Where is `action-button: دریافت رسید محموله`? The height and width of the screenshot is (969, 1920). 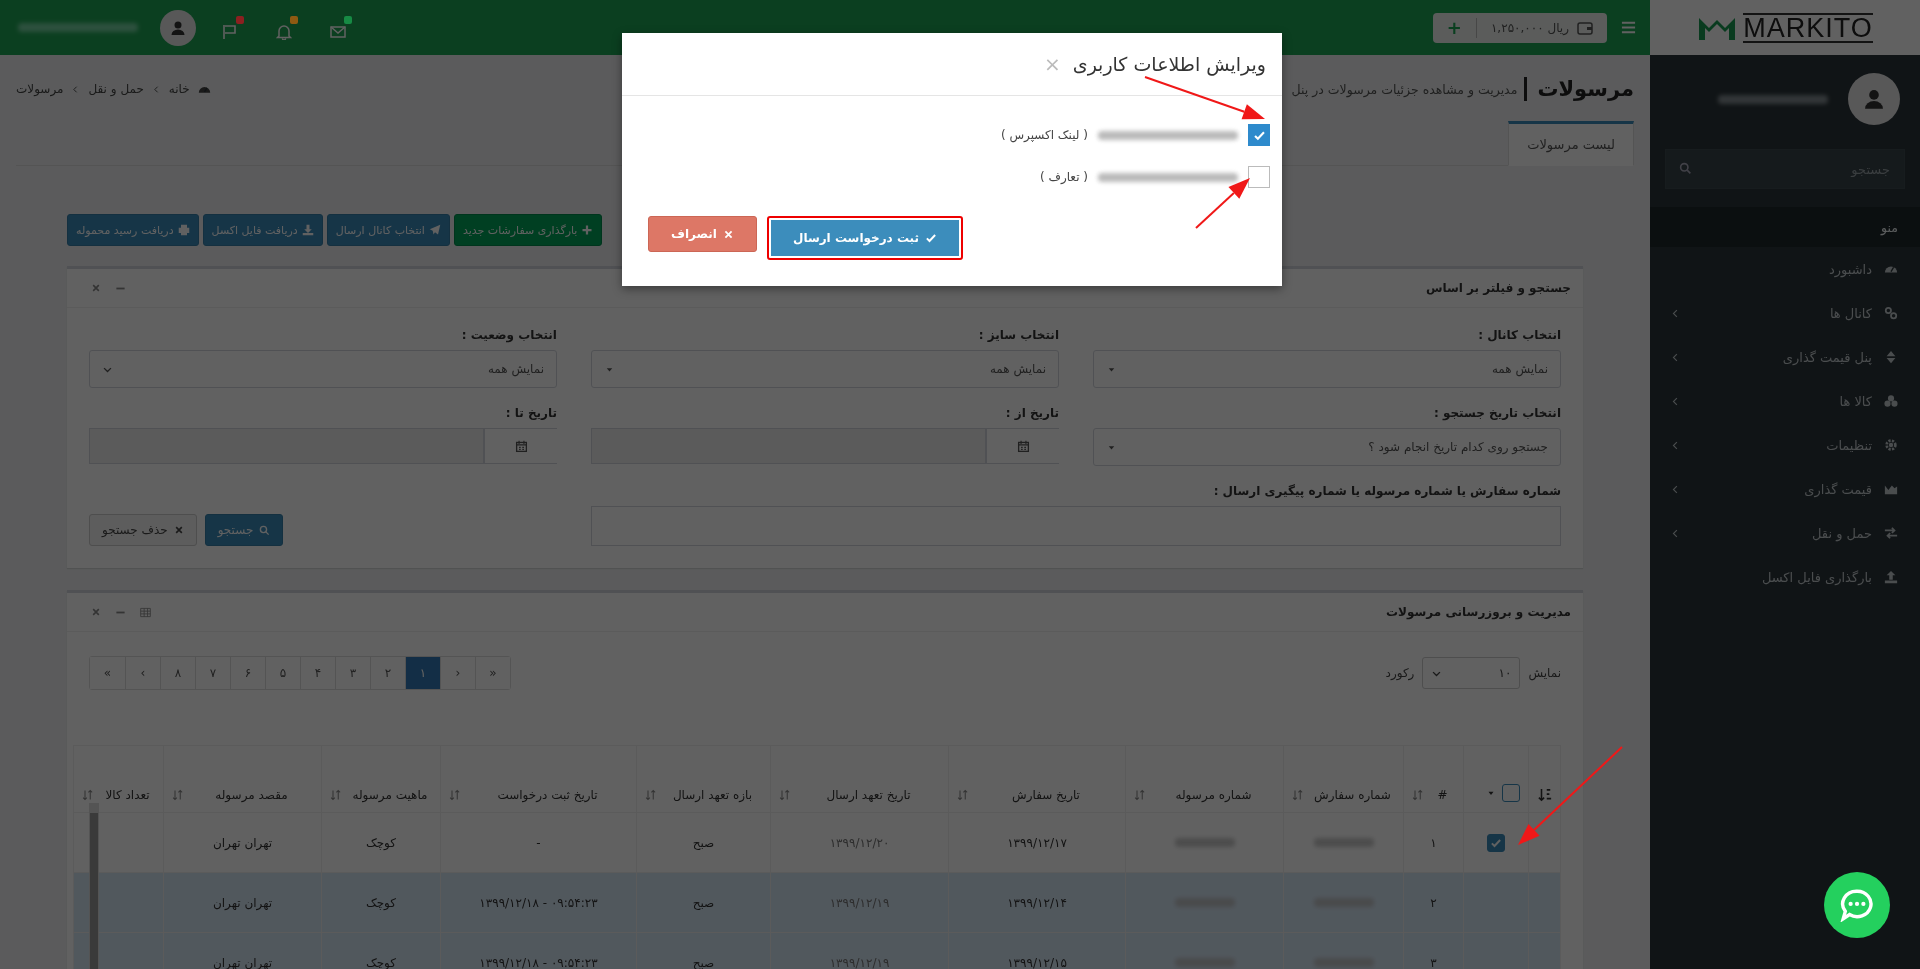
action-button: دریافت رسید محموله is located at coordinates (133, 230).